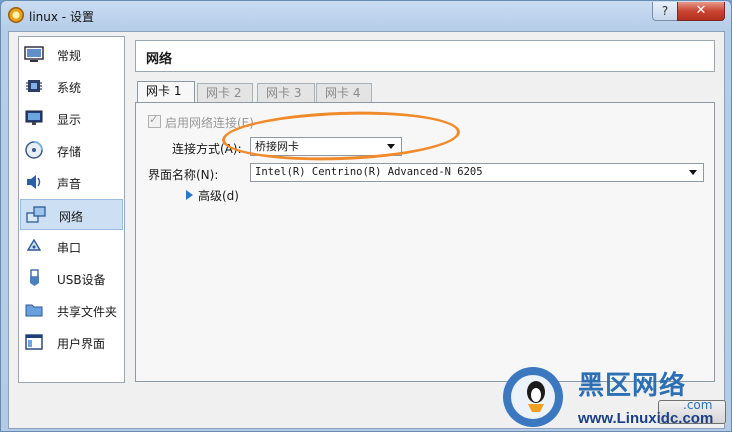  What do you see at coordinates (81, 344) in the screenshot?
I see `sidebar-item-label: 用户界面` at bounding box center [81, 344].